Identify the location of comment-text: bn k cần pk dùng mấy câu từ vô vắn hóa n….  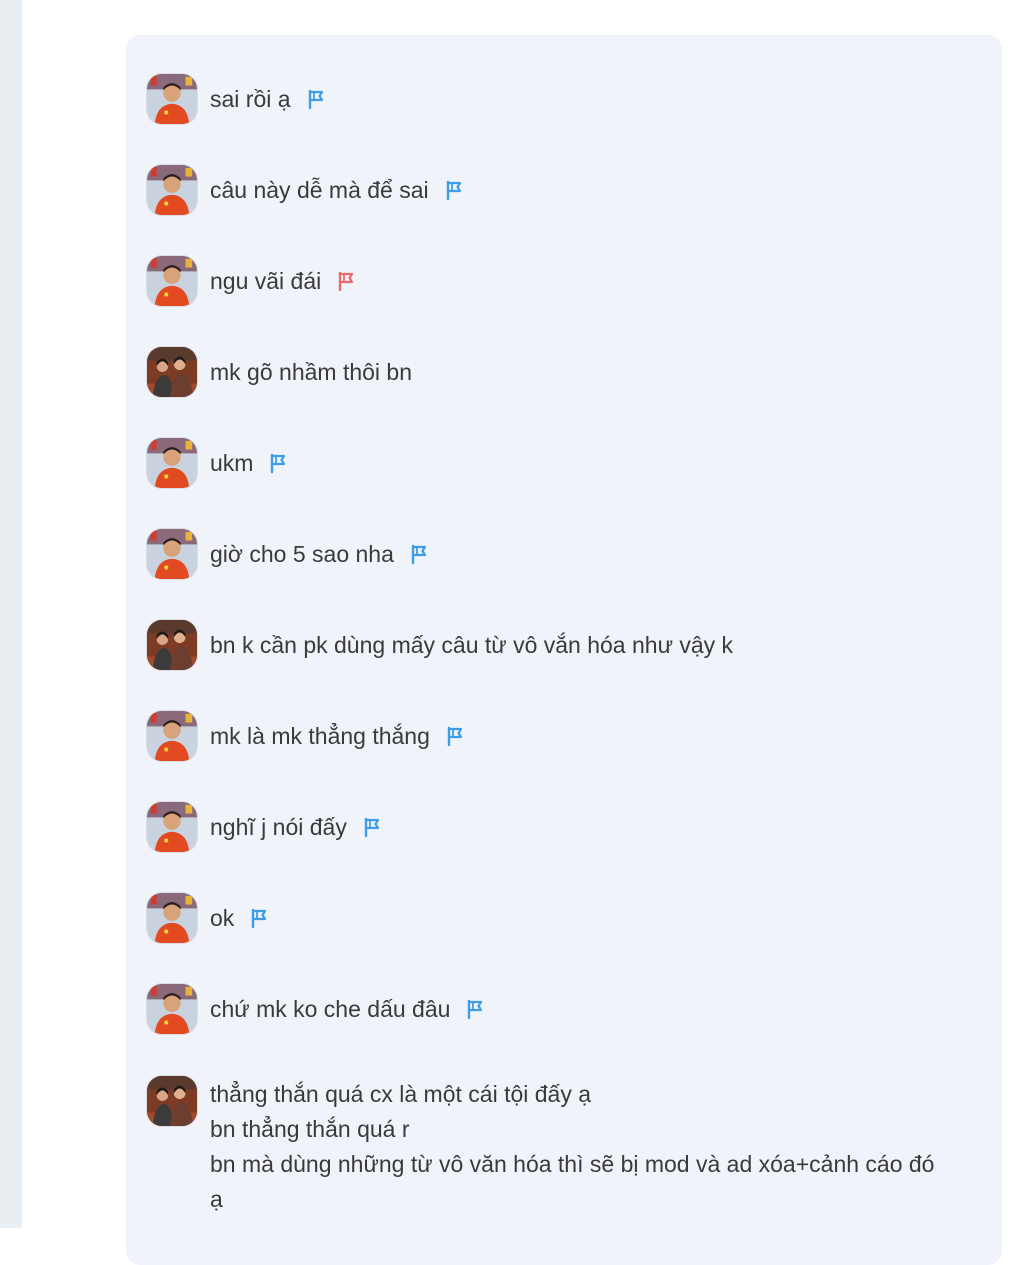
(472, 645).